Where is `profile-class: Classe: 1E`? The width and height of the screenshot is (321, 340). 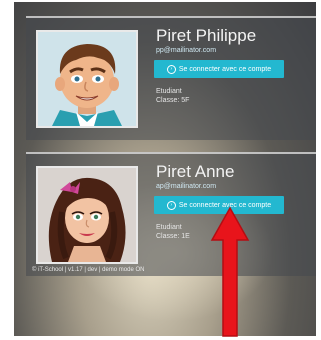
profile-class: Classe: 1E is located at coordinates (173, 236).